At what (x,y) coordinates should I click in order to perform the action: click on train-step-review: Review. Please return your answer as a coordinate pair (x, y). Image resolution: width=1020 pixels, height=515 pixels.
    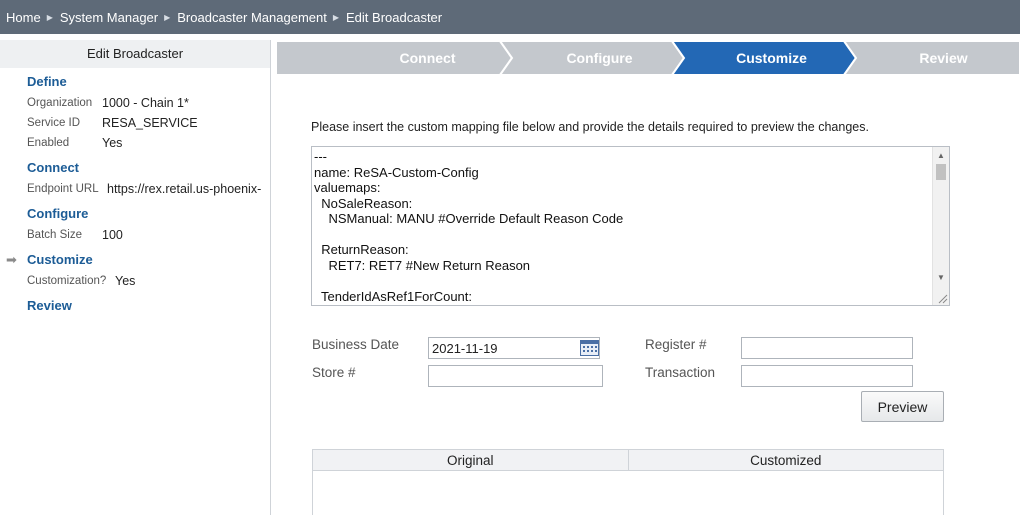
    Looking at the image, I should click on (938, 58).